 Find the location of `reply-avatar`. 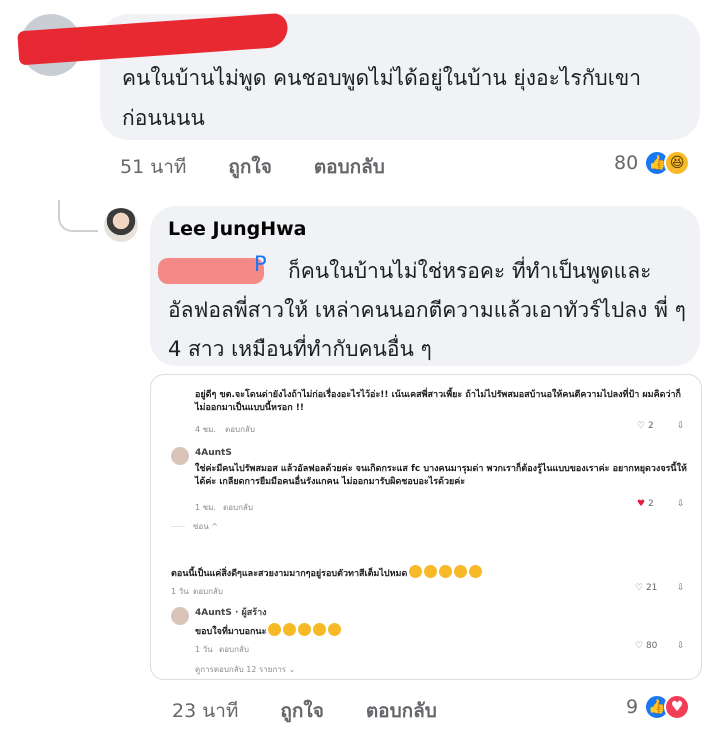

reply-avatar is located at coordinates (121, 225).